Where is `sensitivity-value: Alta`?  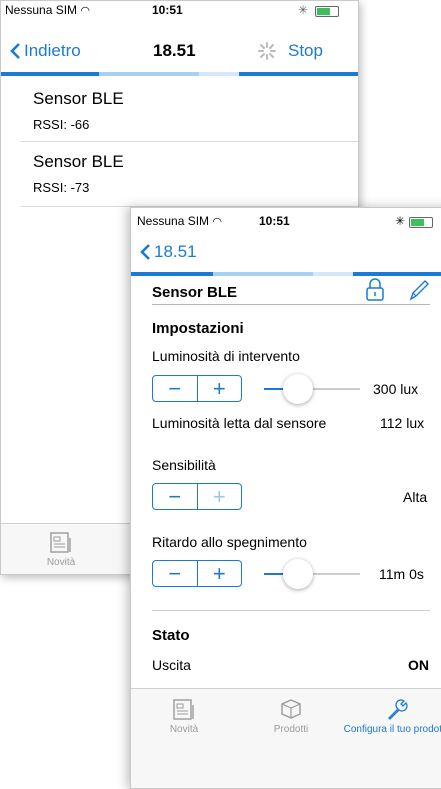 sensitivity-value: Alta is located at coordinates (415, 497).